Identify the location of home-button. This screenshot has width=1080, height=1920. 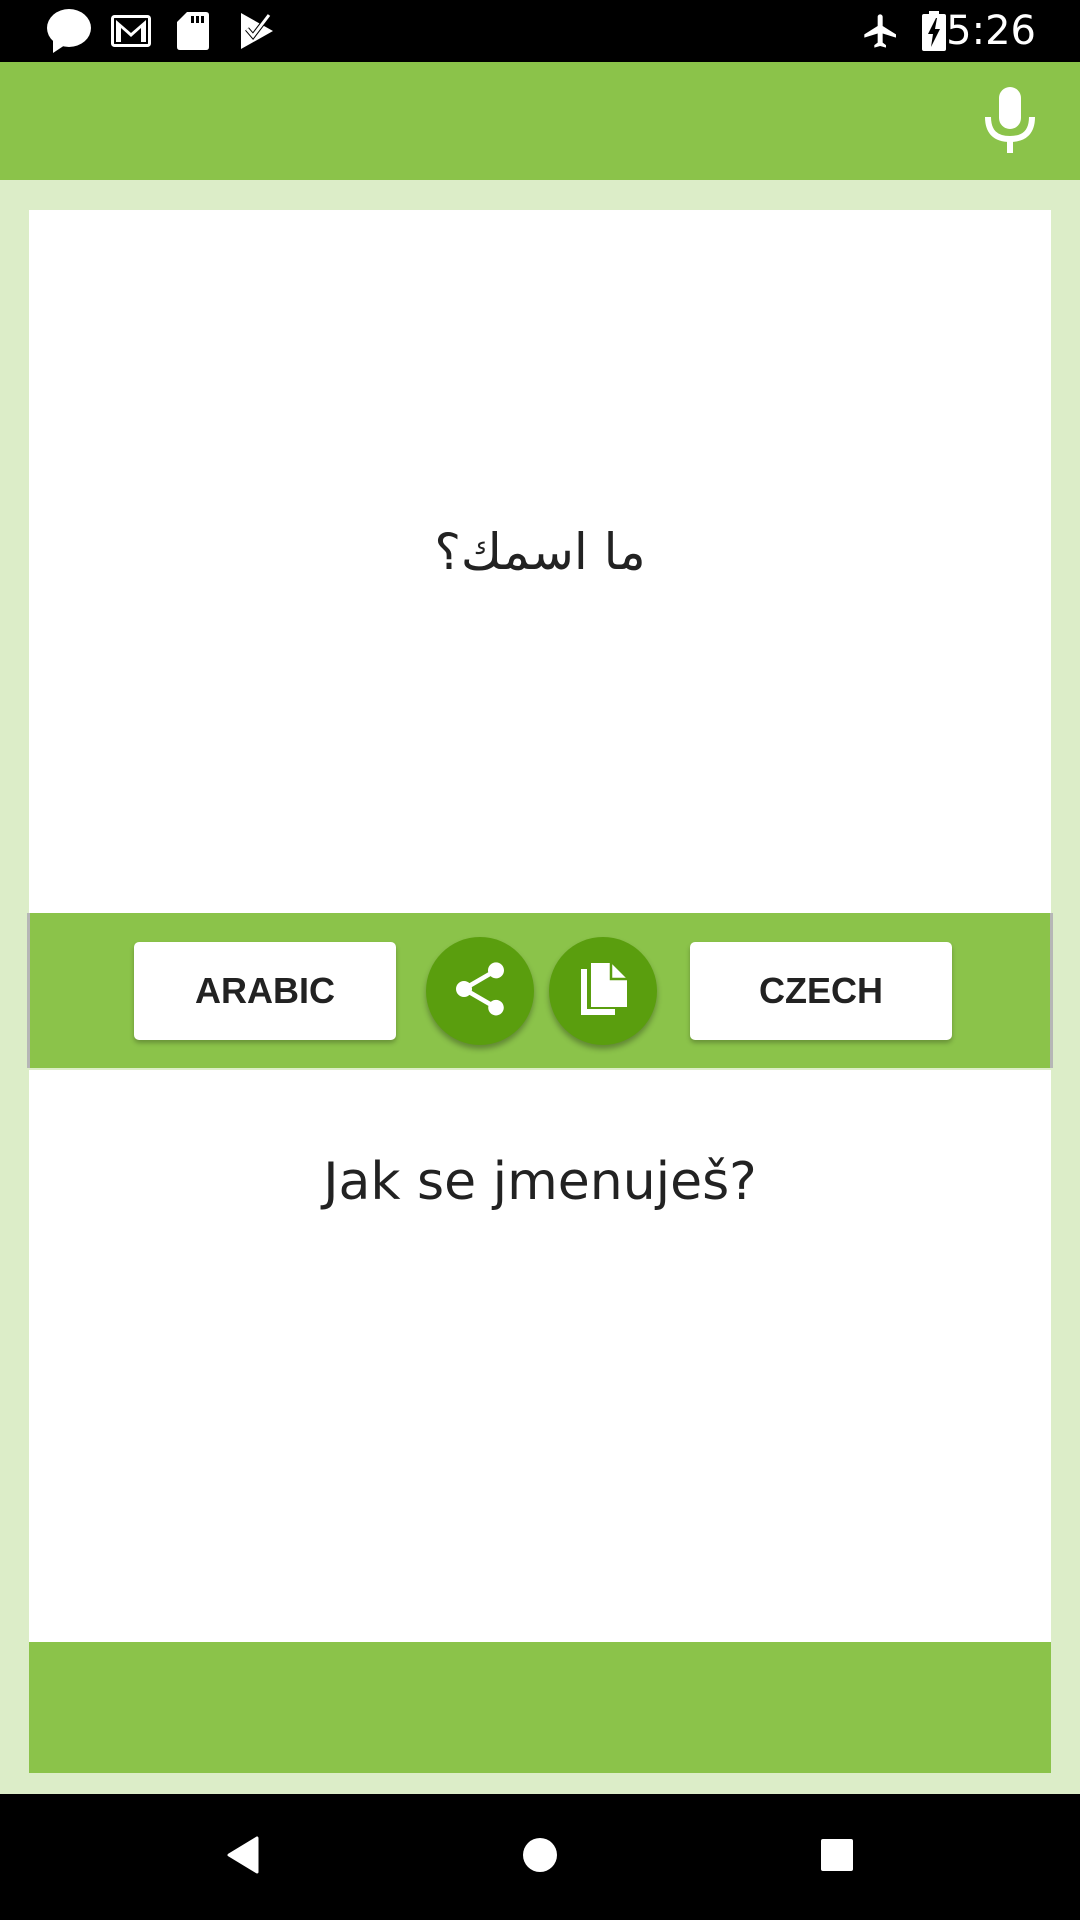
(540, 1857).